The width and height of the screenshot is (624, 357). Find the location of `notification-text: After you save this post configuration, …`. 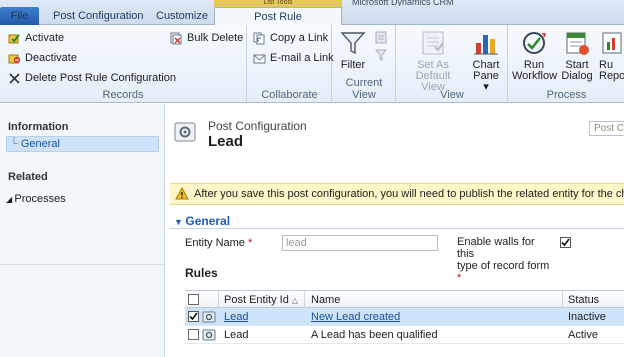

notification-text: After you save this post configuration, … is located at coordinates (409, 194).